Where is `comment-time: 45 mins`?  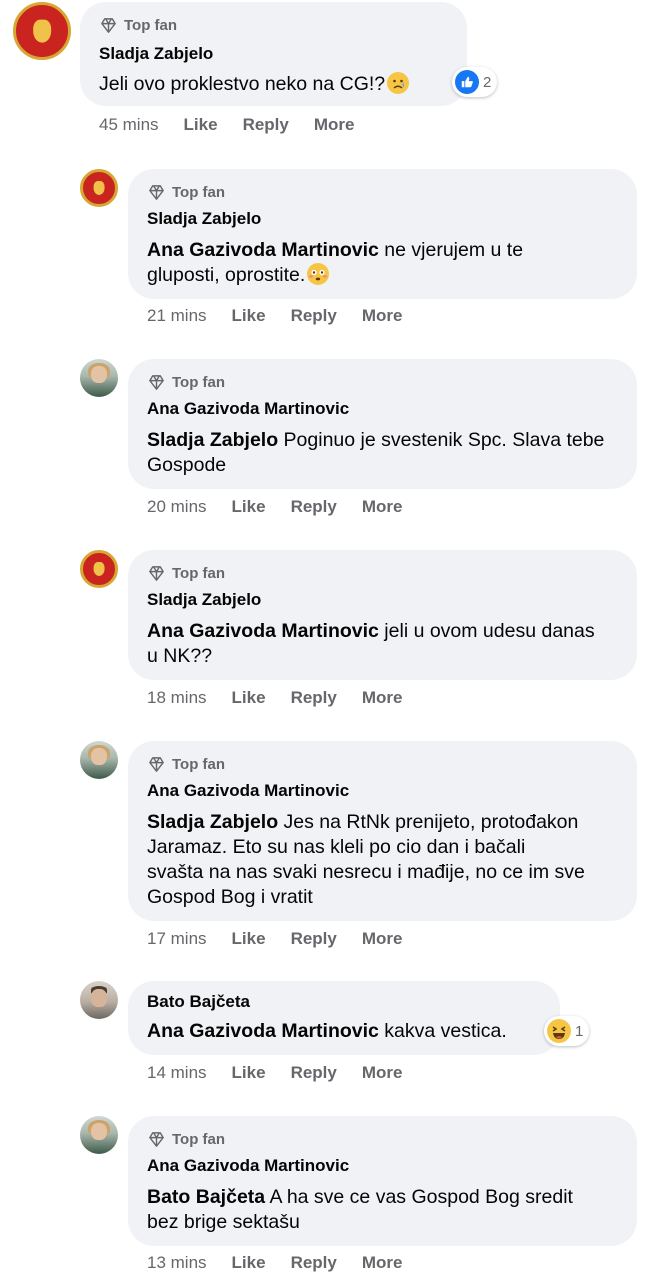
comment-time: 45 mins is located at coordinates (129, 125).